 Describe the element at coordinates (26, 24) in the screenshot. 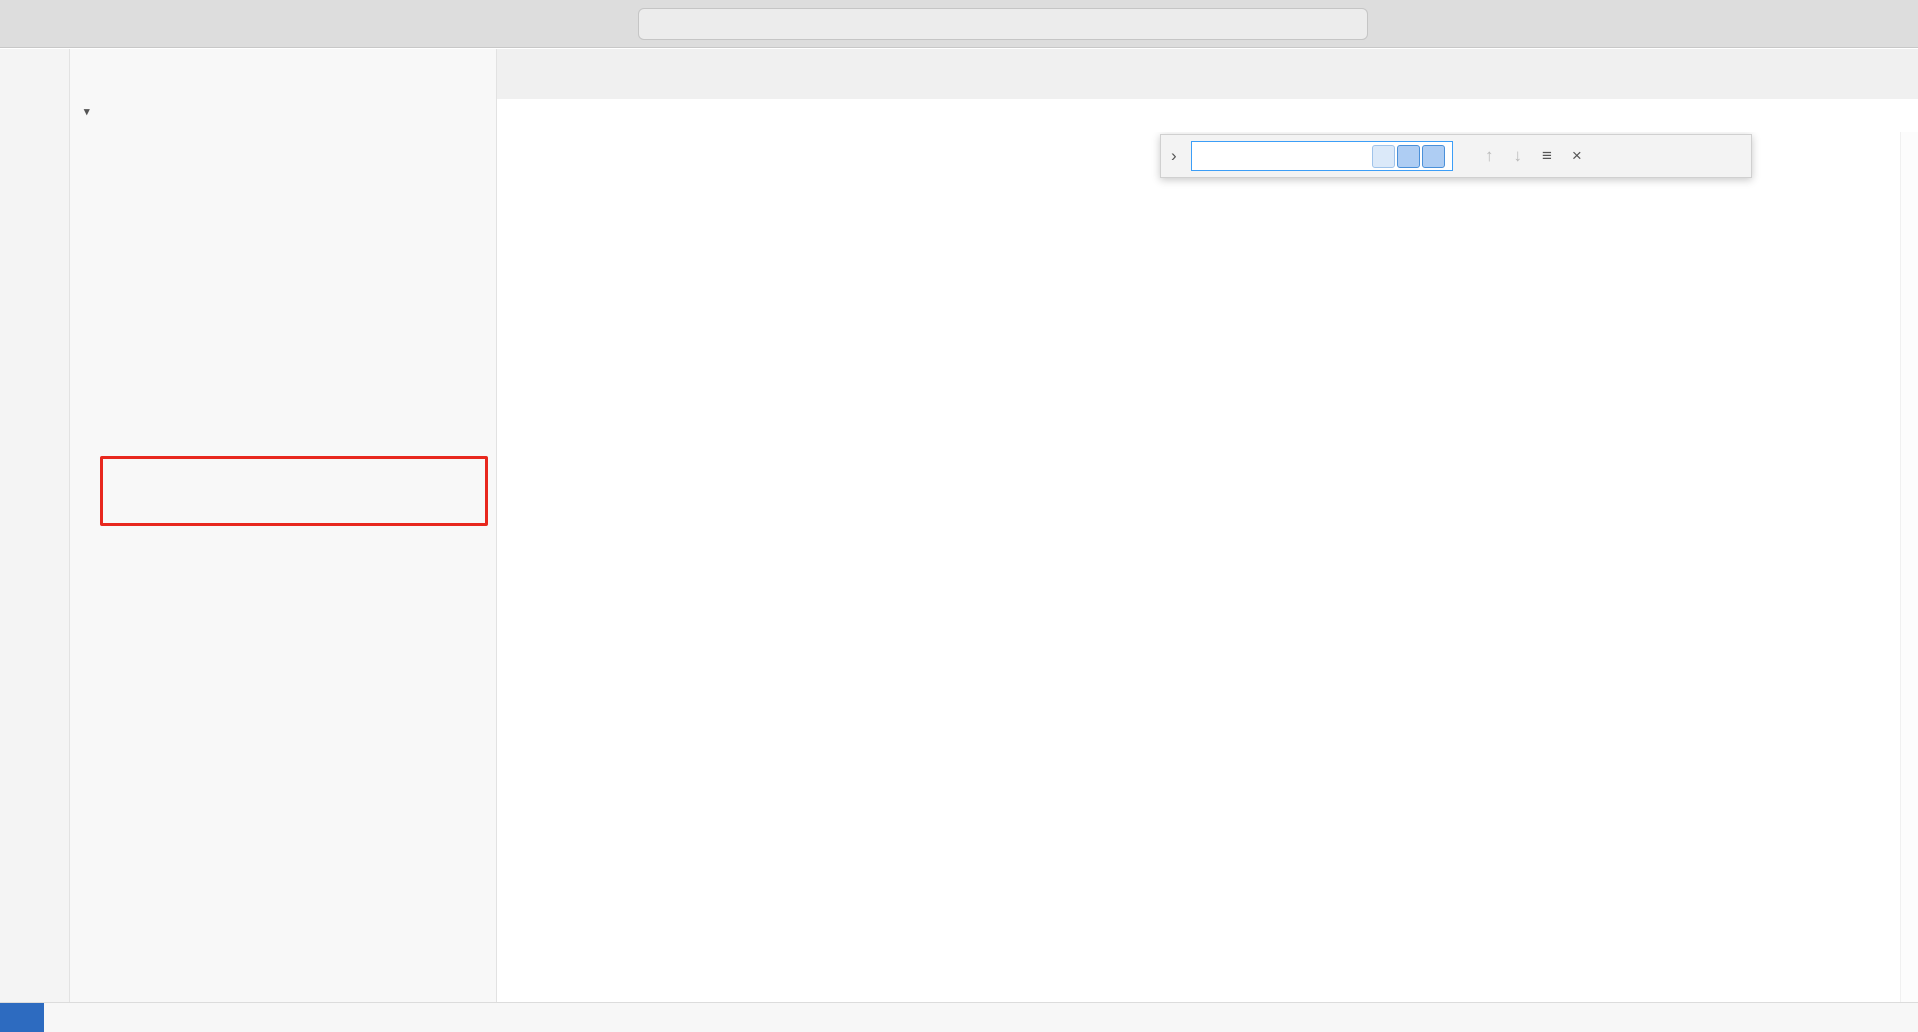

I see `vscode-logo-icon` at that location.